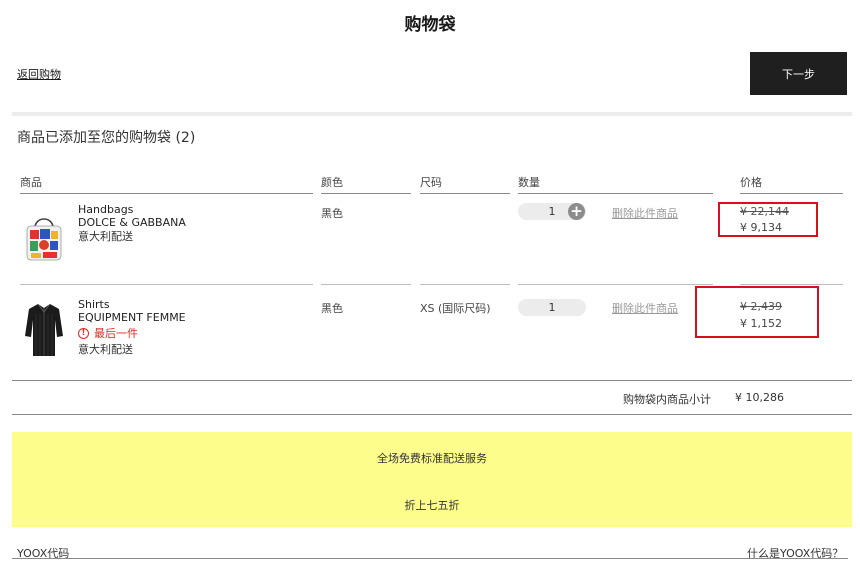  I want to click on page-title: 购物袋, so click(430, 25).